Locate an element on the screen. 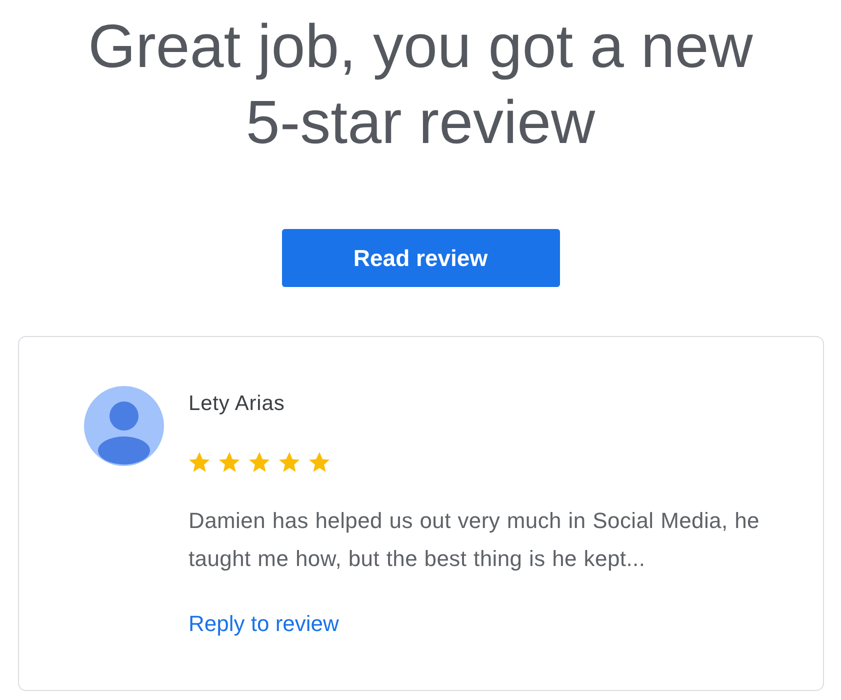  read-review-button: Read review is located at coordinates (421, 258).